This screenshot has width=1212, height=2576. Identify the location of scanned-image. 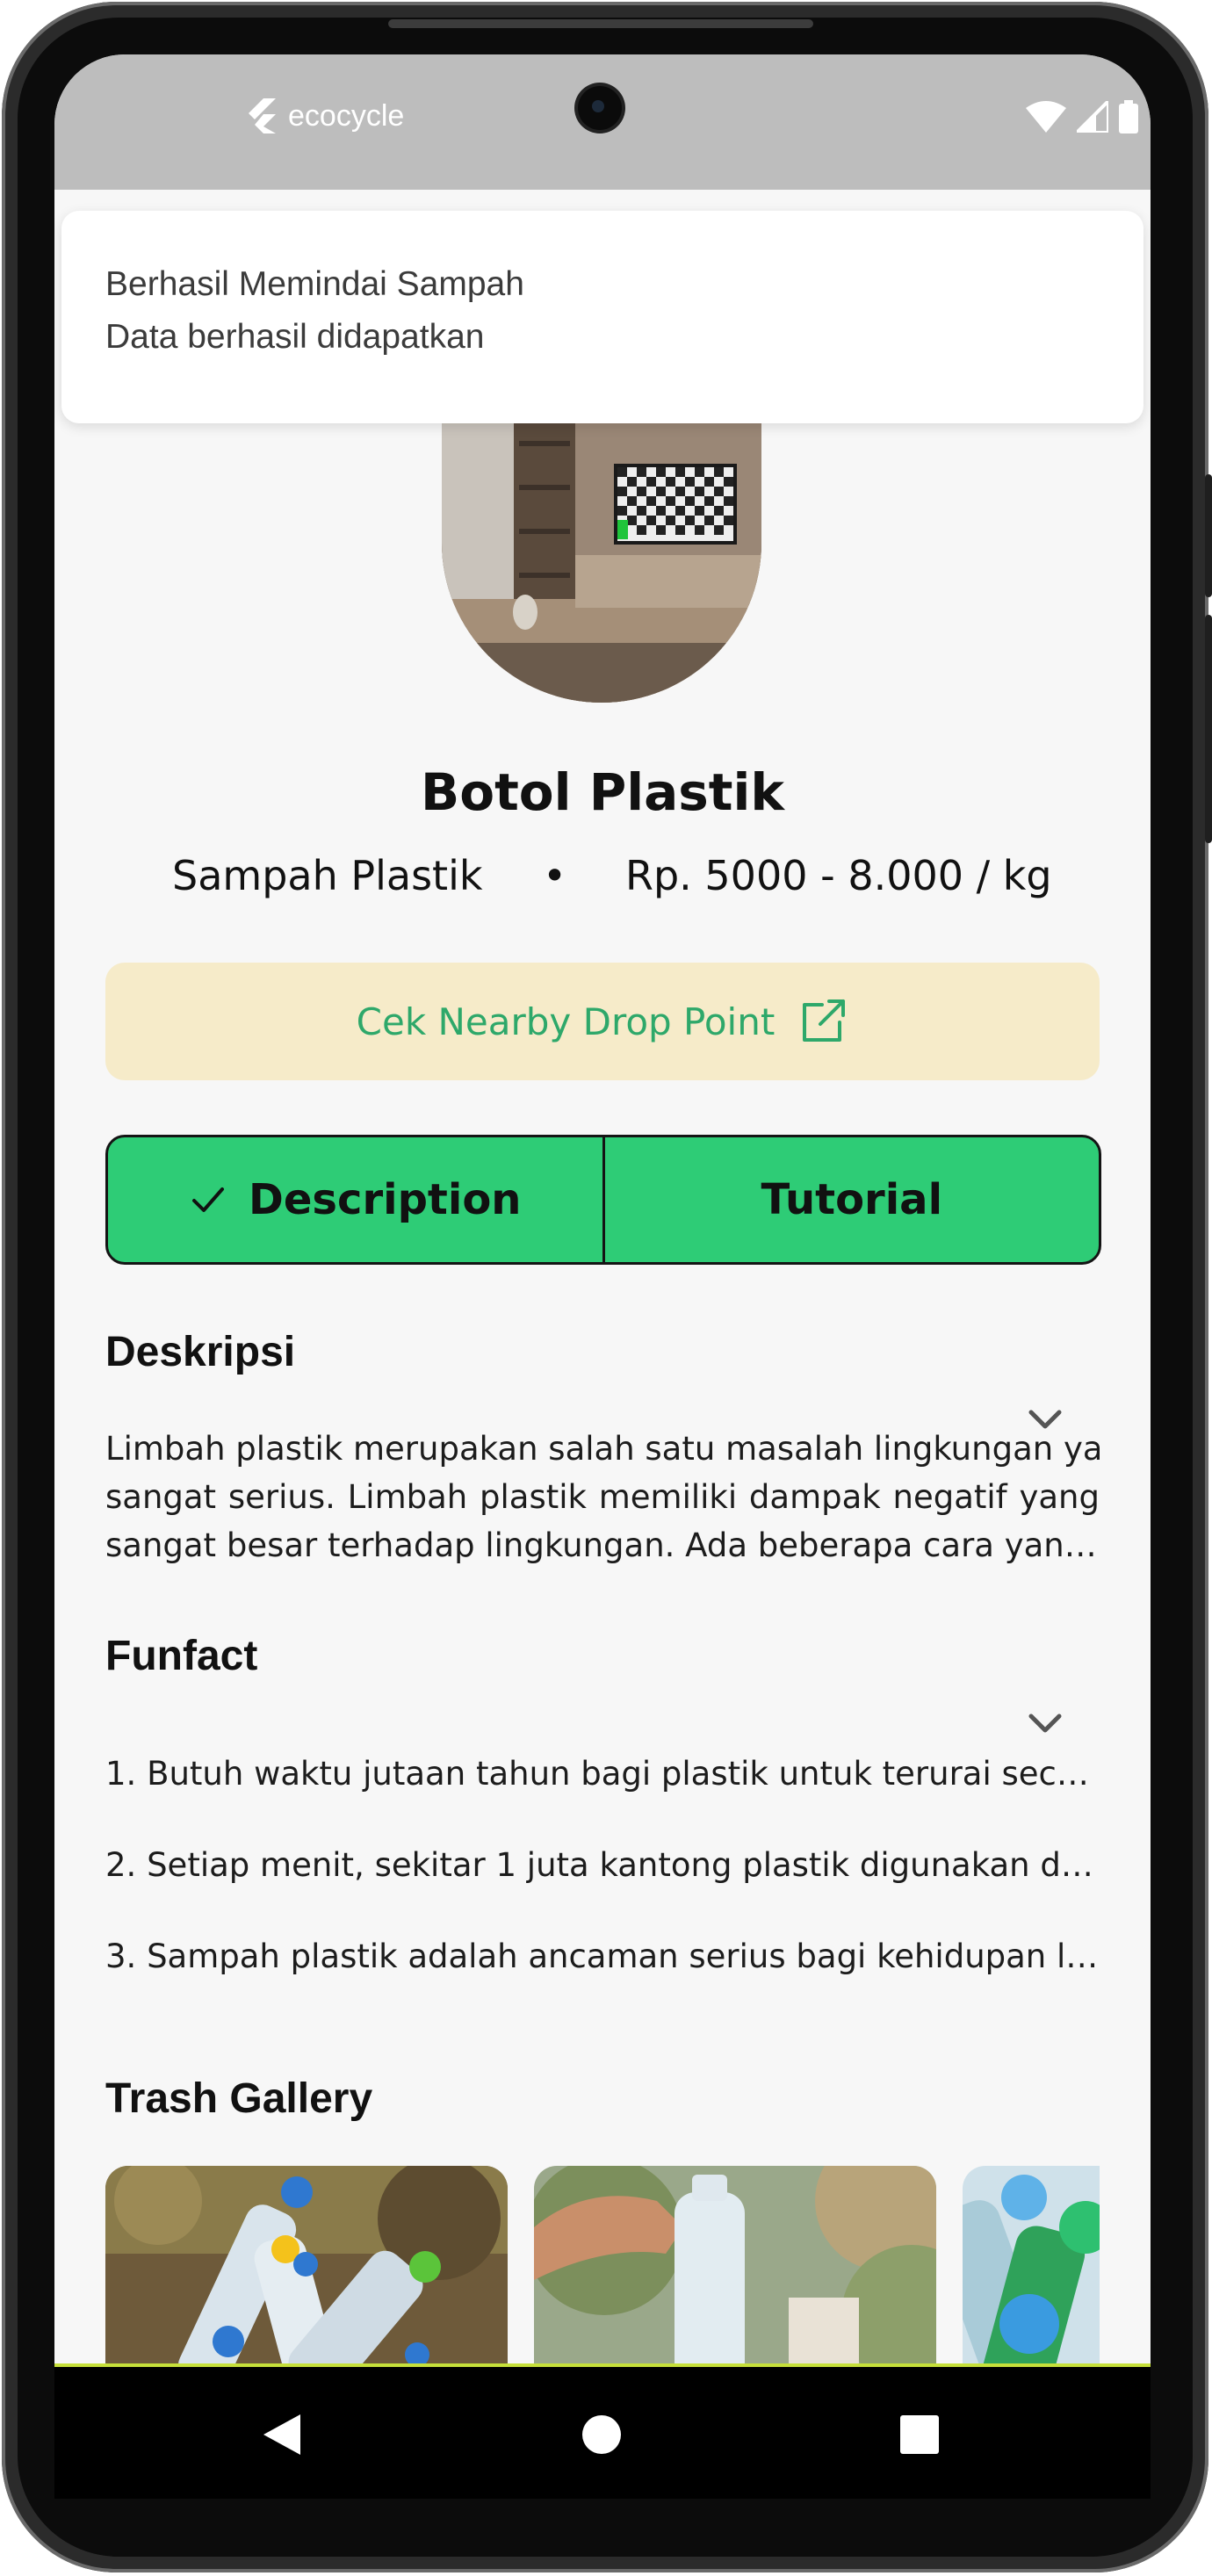
(601, 563).